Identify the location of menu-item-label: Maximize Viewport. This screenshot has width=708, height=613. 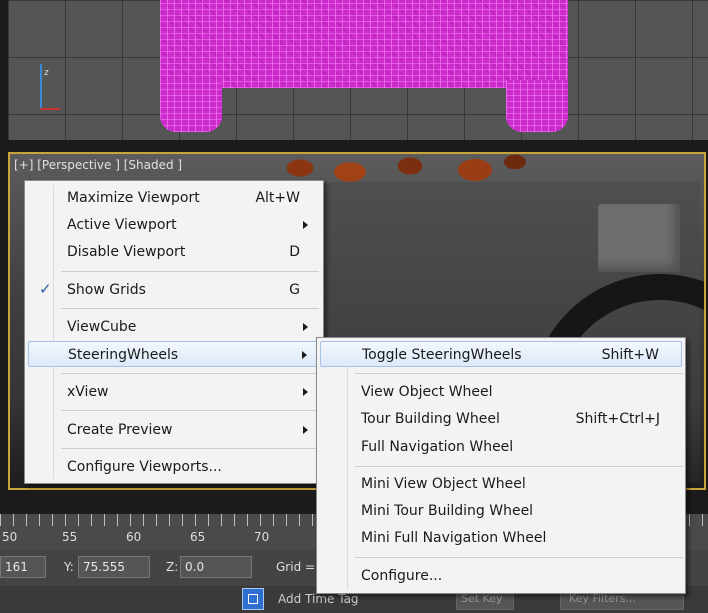
(133, 198).